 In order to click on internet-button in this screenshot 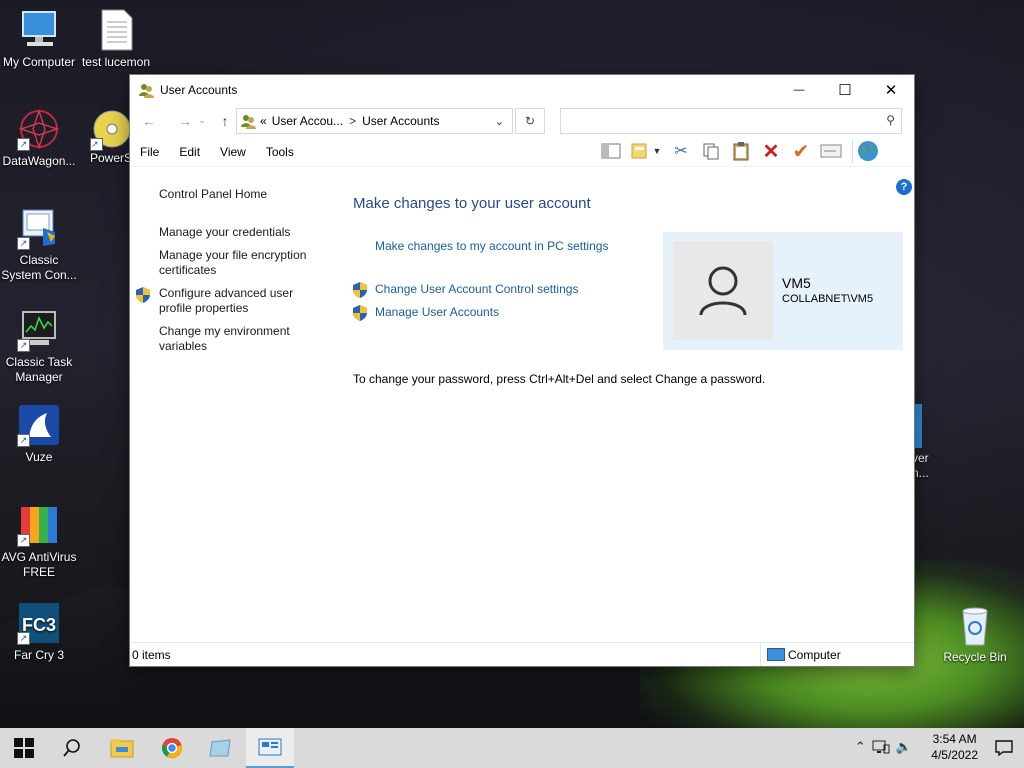, I will do `click(867, 151)`.